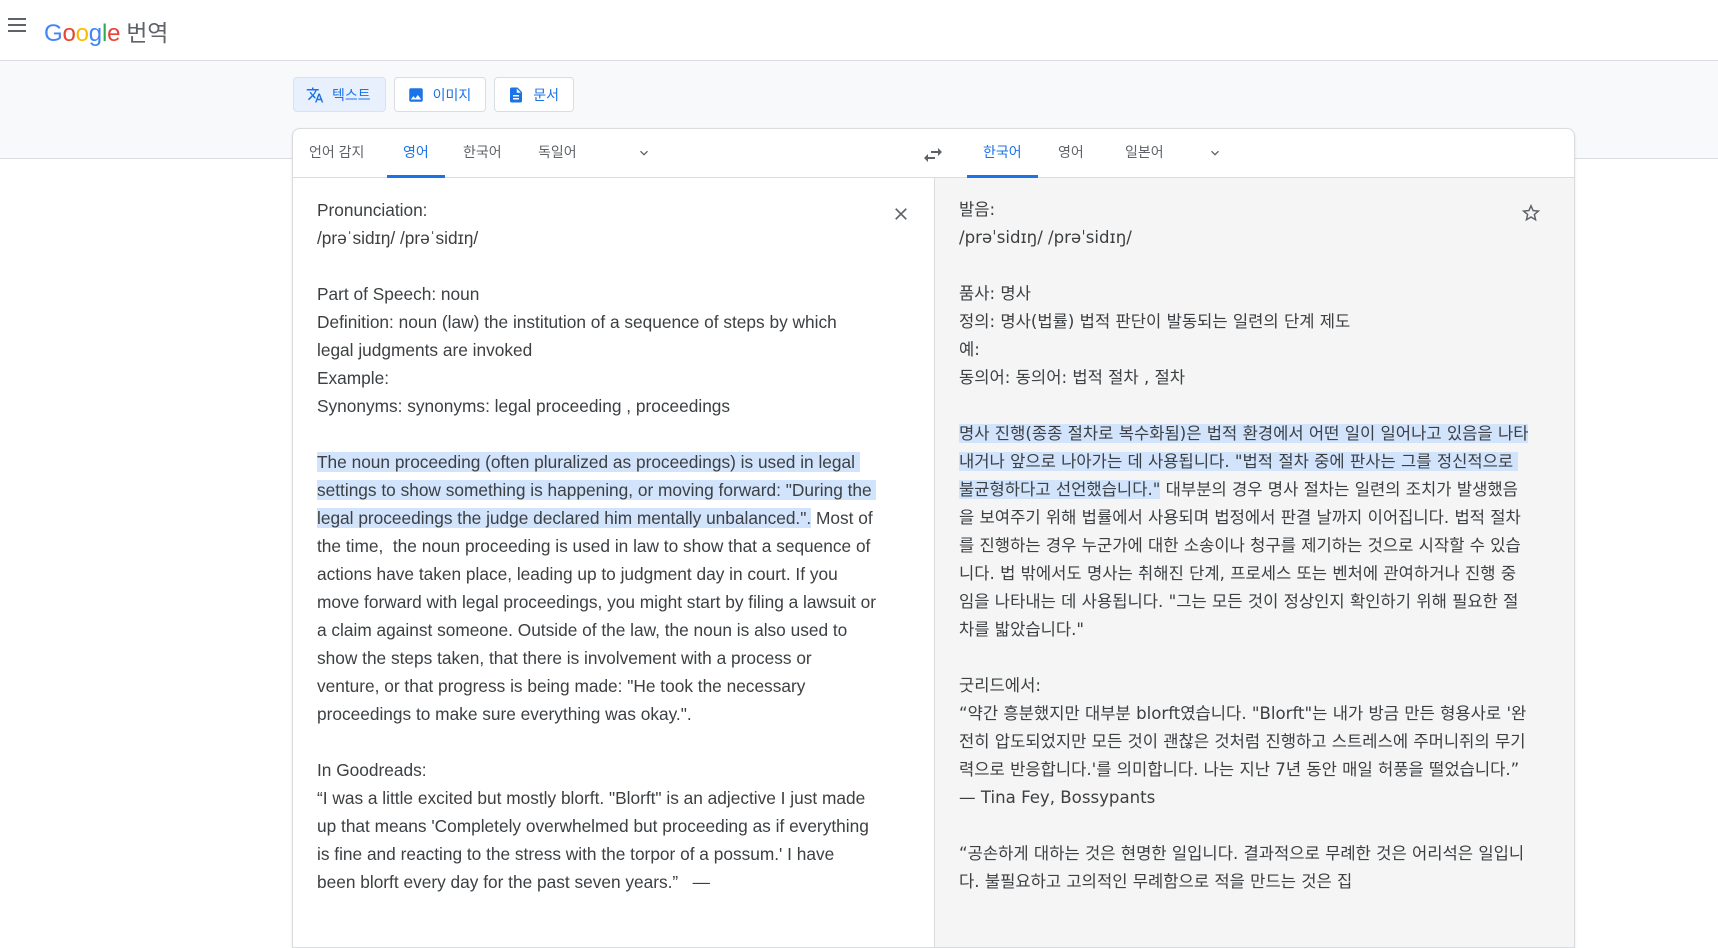  What do you see at coordinates (315, 94) in the screenshot?
I see `translate-icon` at bounding box center [315, 94].